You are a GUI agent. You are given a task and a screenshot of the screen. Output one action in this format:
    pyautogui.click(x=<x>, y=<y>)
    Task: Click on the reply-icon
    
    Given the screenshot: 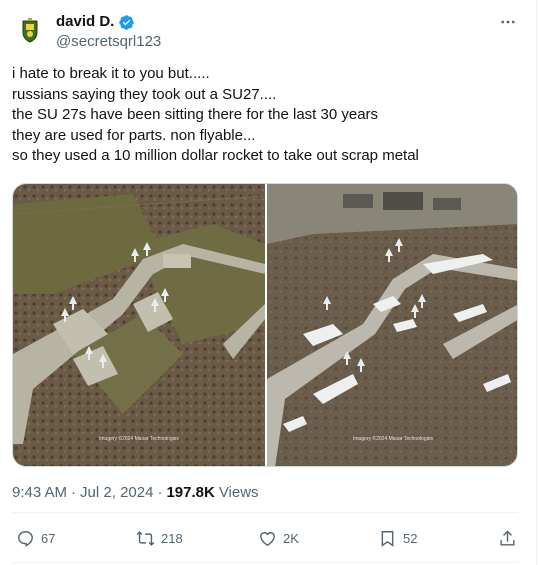 What is the action you would take?
    pyautogui.click(x=25, y=538)
    